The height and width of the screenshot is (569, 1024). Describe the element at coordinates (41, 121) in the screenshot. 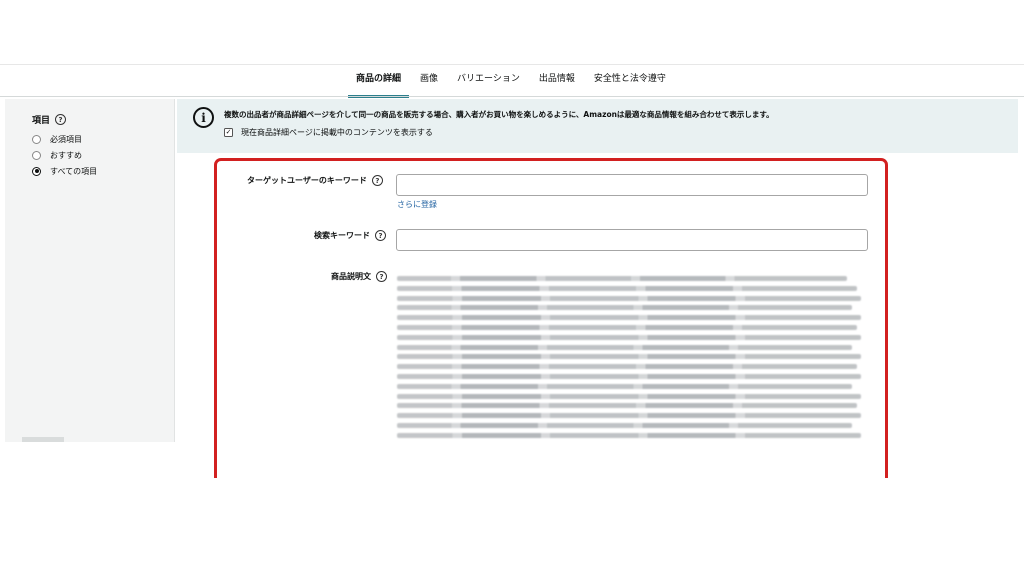

I see `sidebar-title-label: 項目` at that location.